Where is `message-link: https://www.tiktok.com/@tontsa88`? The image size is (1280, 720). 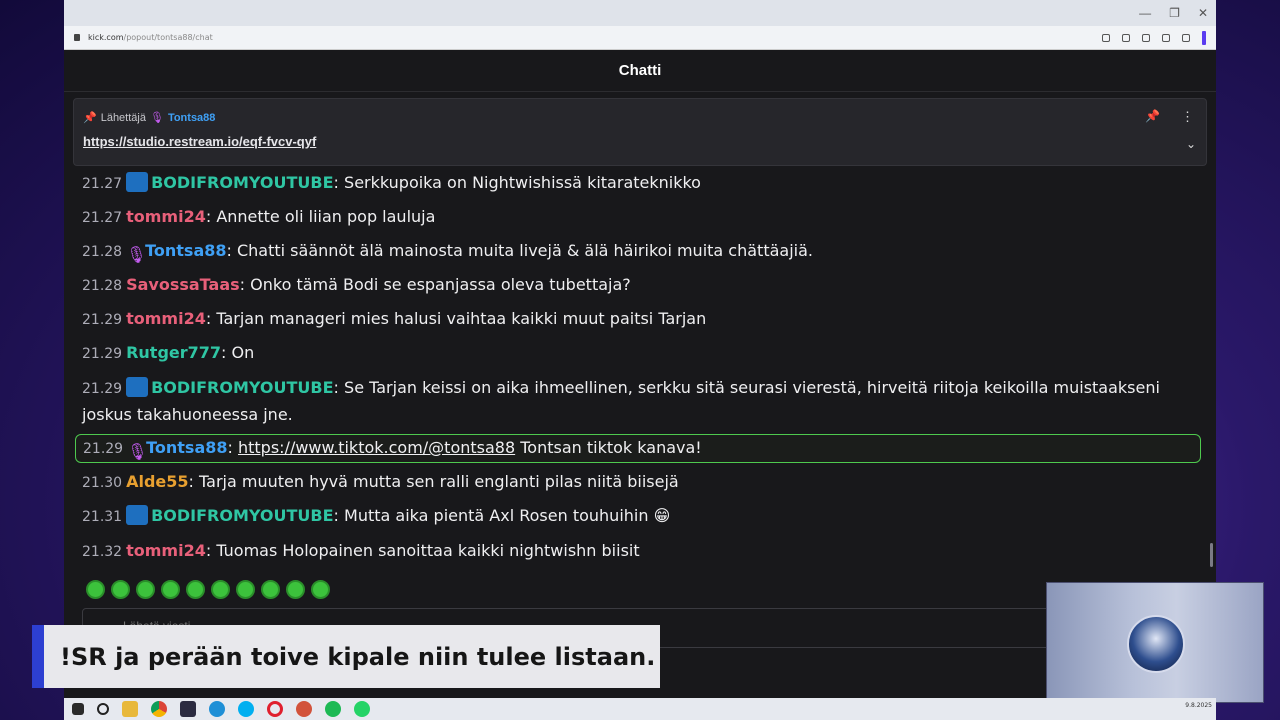
message-link: https://www.tiktok.com/@tontsa88 is located at coordinates (376, 447).